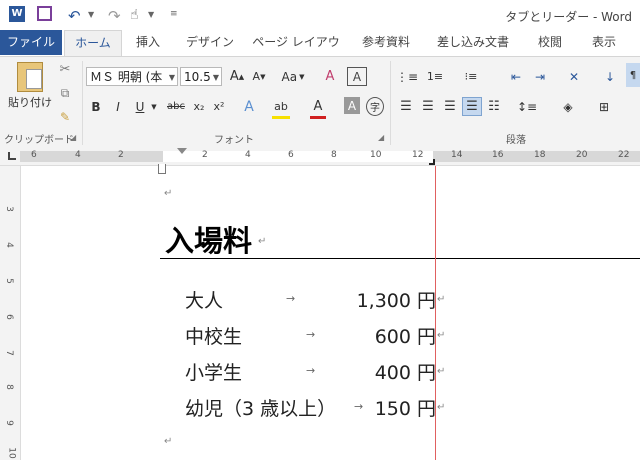 This screenshot has width=640, height=460. I want to click on underline-button: U, so click(140, 106).